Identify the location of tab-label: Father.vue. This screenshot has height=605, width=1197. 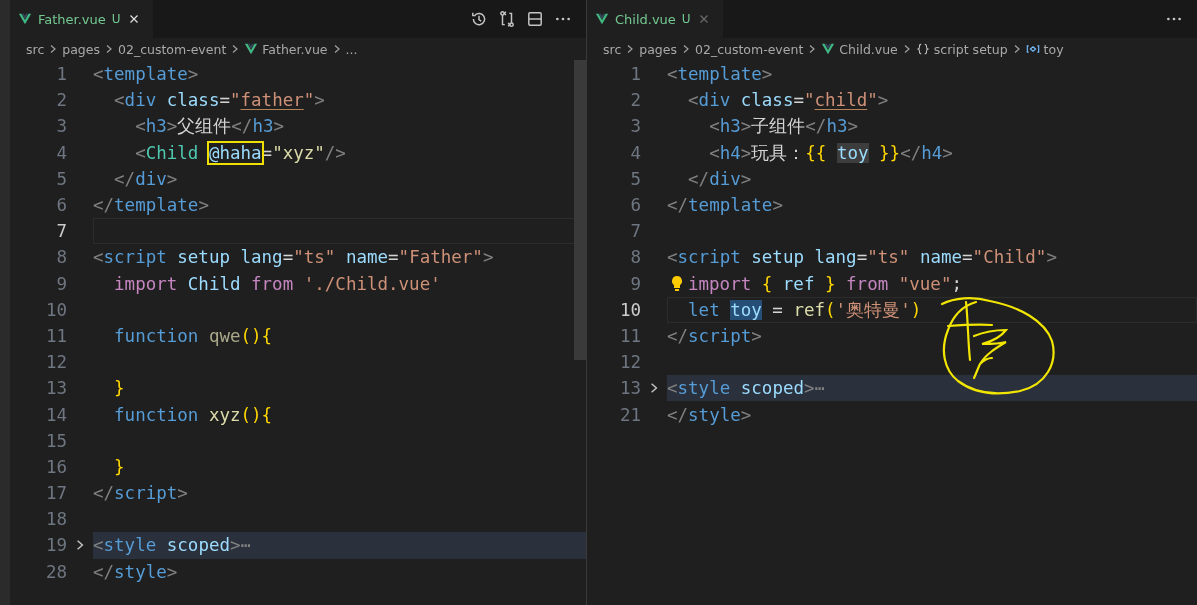
(72, 19).